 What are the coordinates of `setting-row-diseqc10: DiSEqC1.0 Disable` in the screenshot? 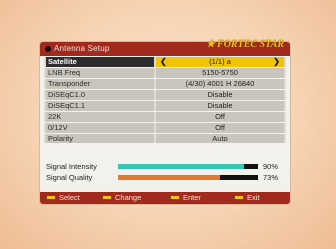 It's located at (165, 94).